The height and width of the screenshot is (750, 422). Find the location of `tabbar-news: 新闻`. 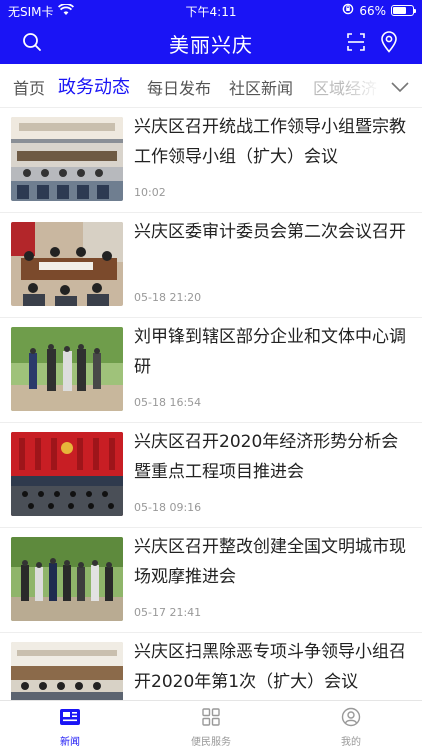

tabbar-news: 新闻 is located at coordinates (70, 727).